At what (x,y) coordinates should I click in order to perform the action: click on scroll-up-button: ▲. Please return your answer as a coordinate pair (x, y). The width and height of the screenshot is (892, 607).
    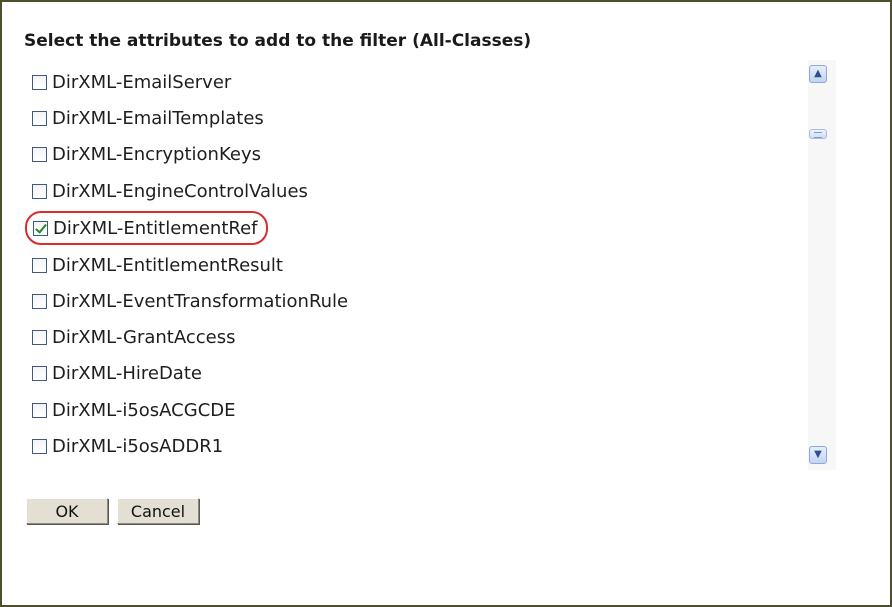
    Looking at the image, I should click on (818, 74).